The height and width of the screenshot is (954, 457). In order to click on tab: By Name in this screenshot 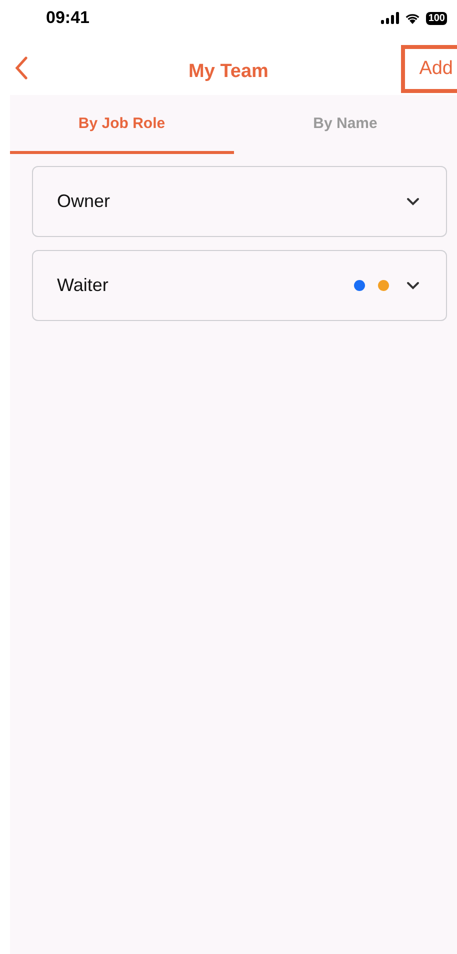, I will do `click(345, 124)`.